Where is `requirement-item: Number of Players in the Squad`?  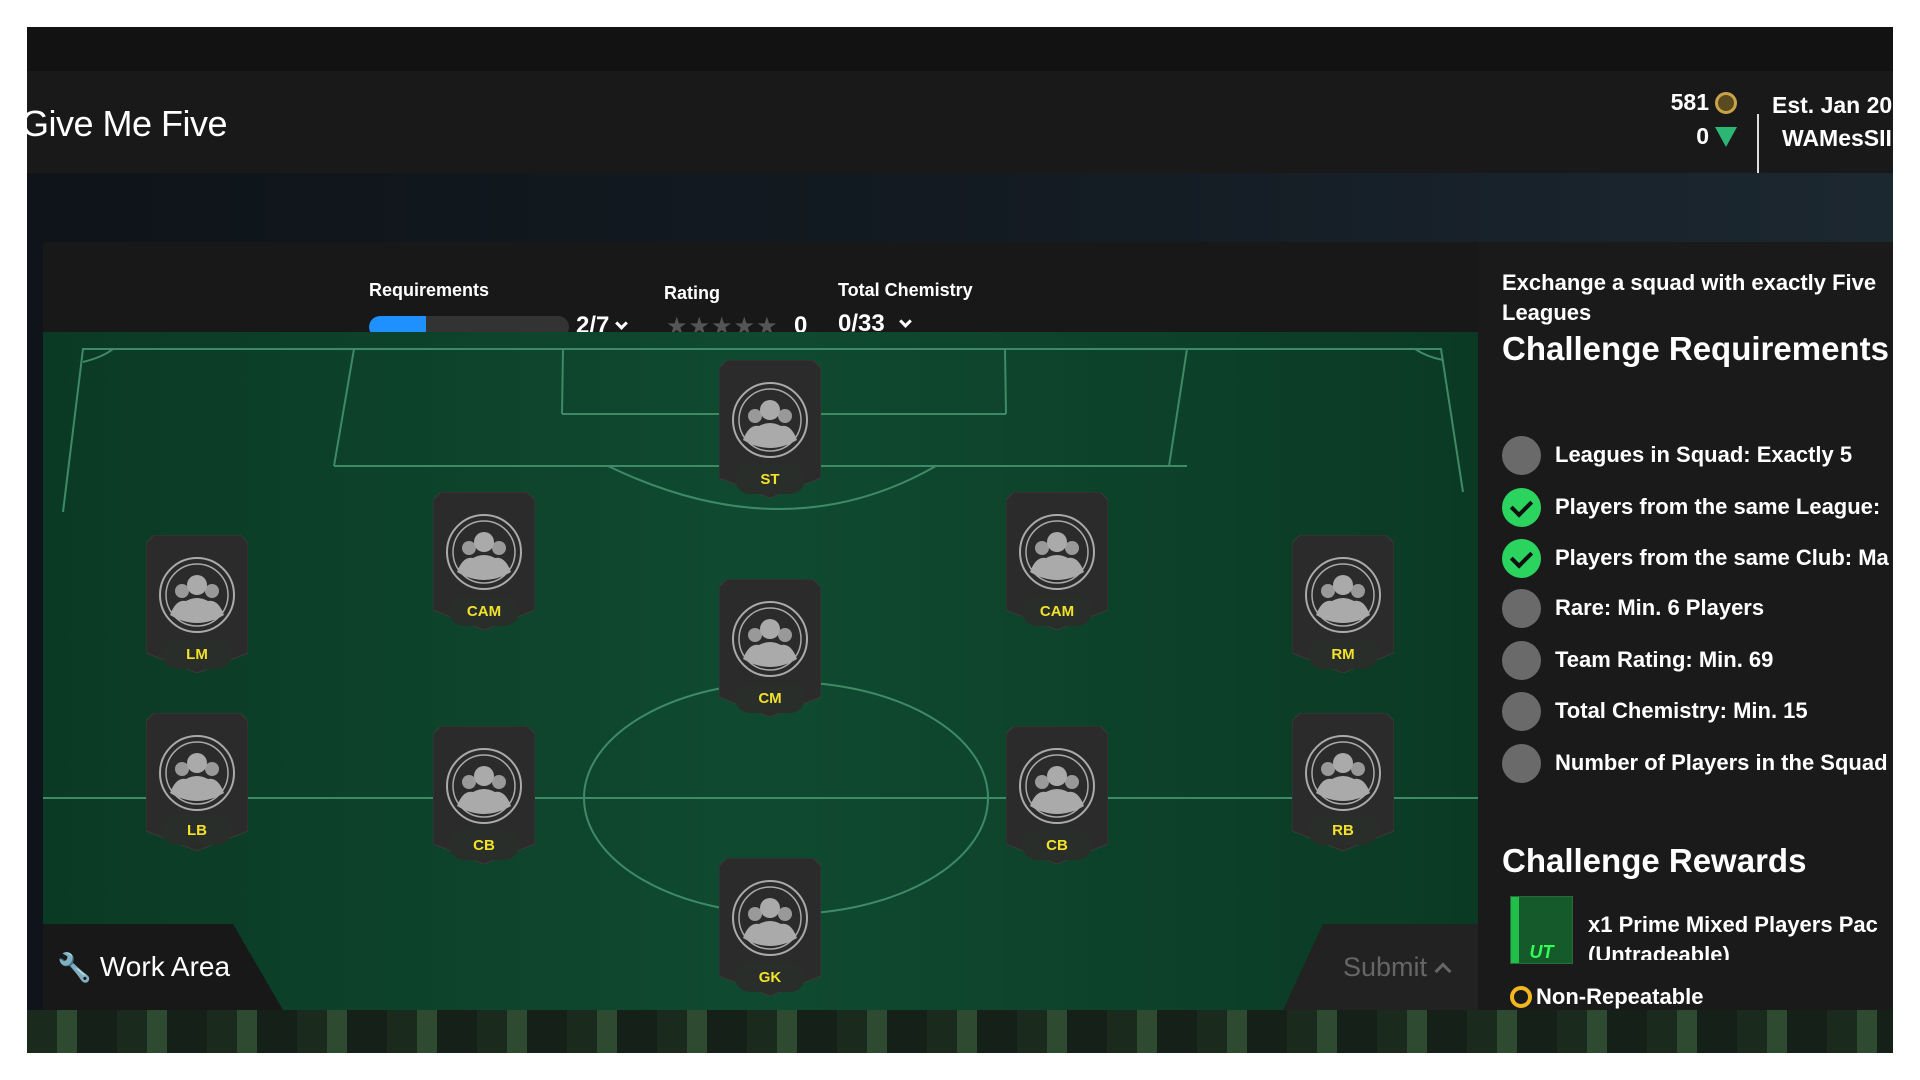
requirement-item: Number of Players in the Squad is located at coordinates (1695, 763).